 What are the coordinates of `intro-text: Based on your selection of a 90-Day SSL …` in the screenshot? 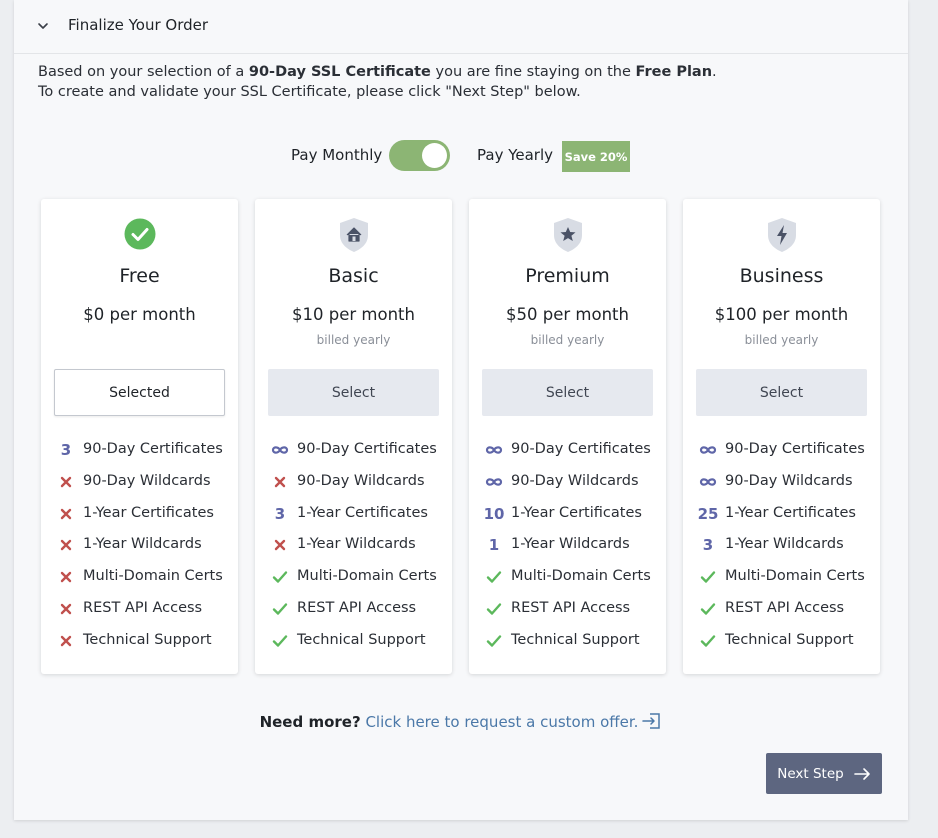 It's located at (458, 82).